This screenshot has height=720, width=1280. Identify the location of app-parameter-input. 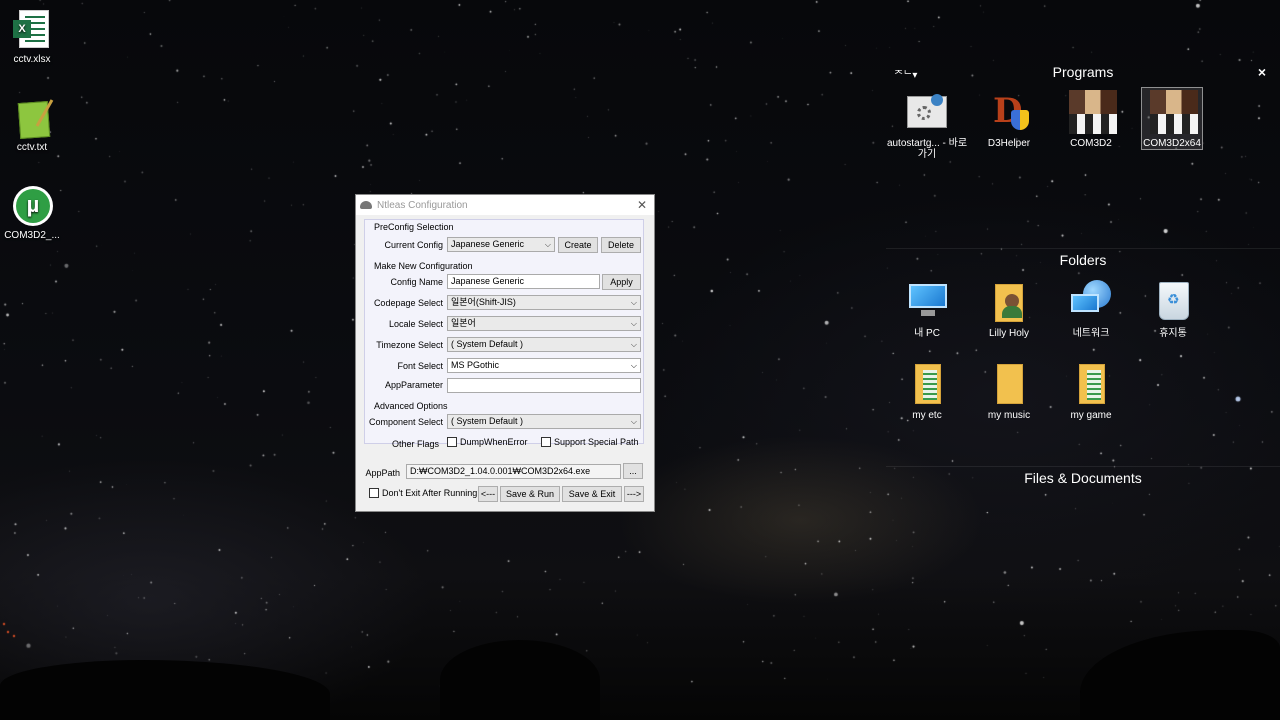
(544, 385).